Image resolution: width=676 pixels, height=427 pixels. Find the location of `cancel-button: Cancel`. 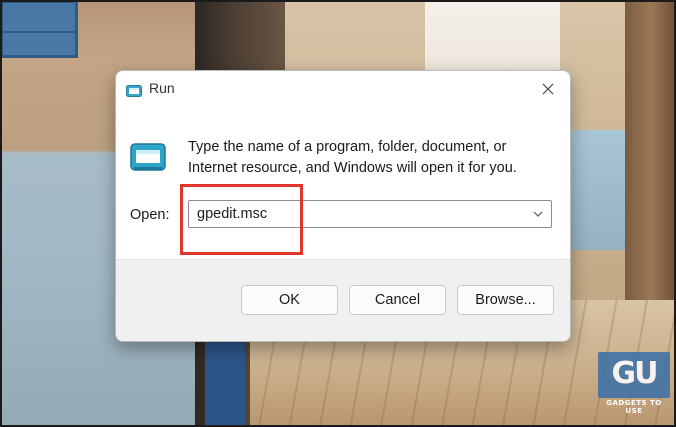

cancel-button: Cancel is located at coordinates (397, 300).